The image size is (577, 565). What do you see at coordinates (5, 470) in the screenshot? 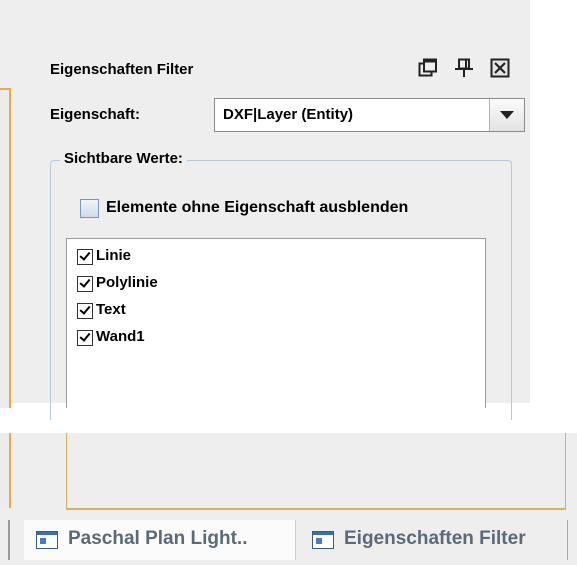
I see `left-docked-panel-edge-bottom` at bounding box center [5, 470].